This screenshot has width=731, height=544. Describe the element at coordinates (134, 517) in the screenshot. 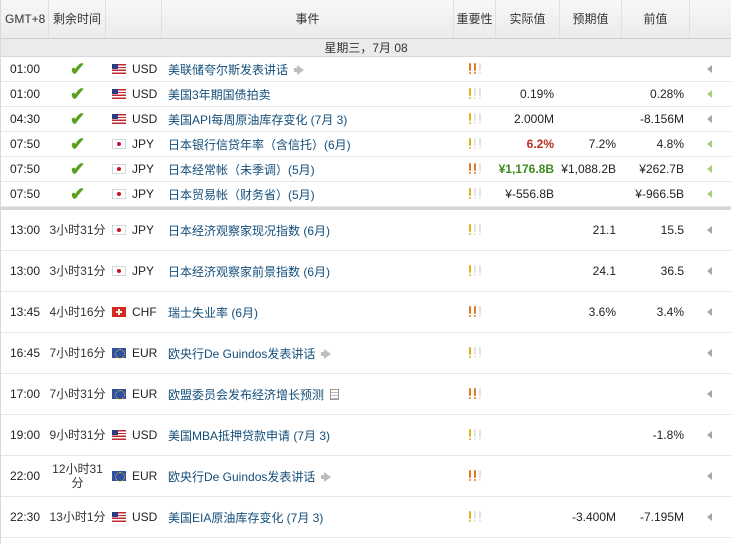

I see `currency-cell: USD` at that location.